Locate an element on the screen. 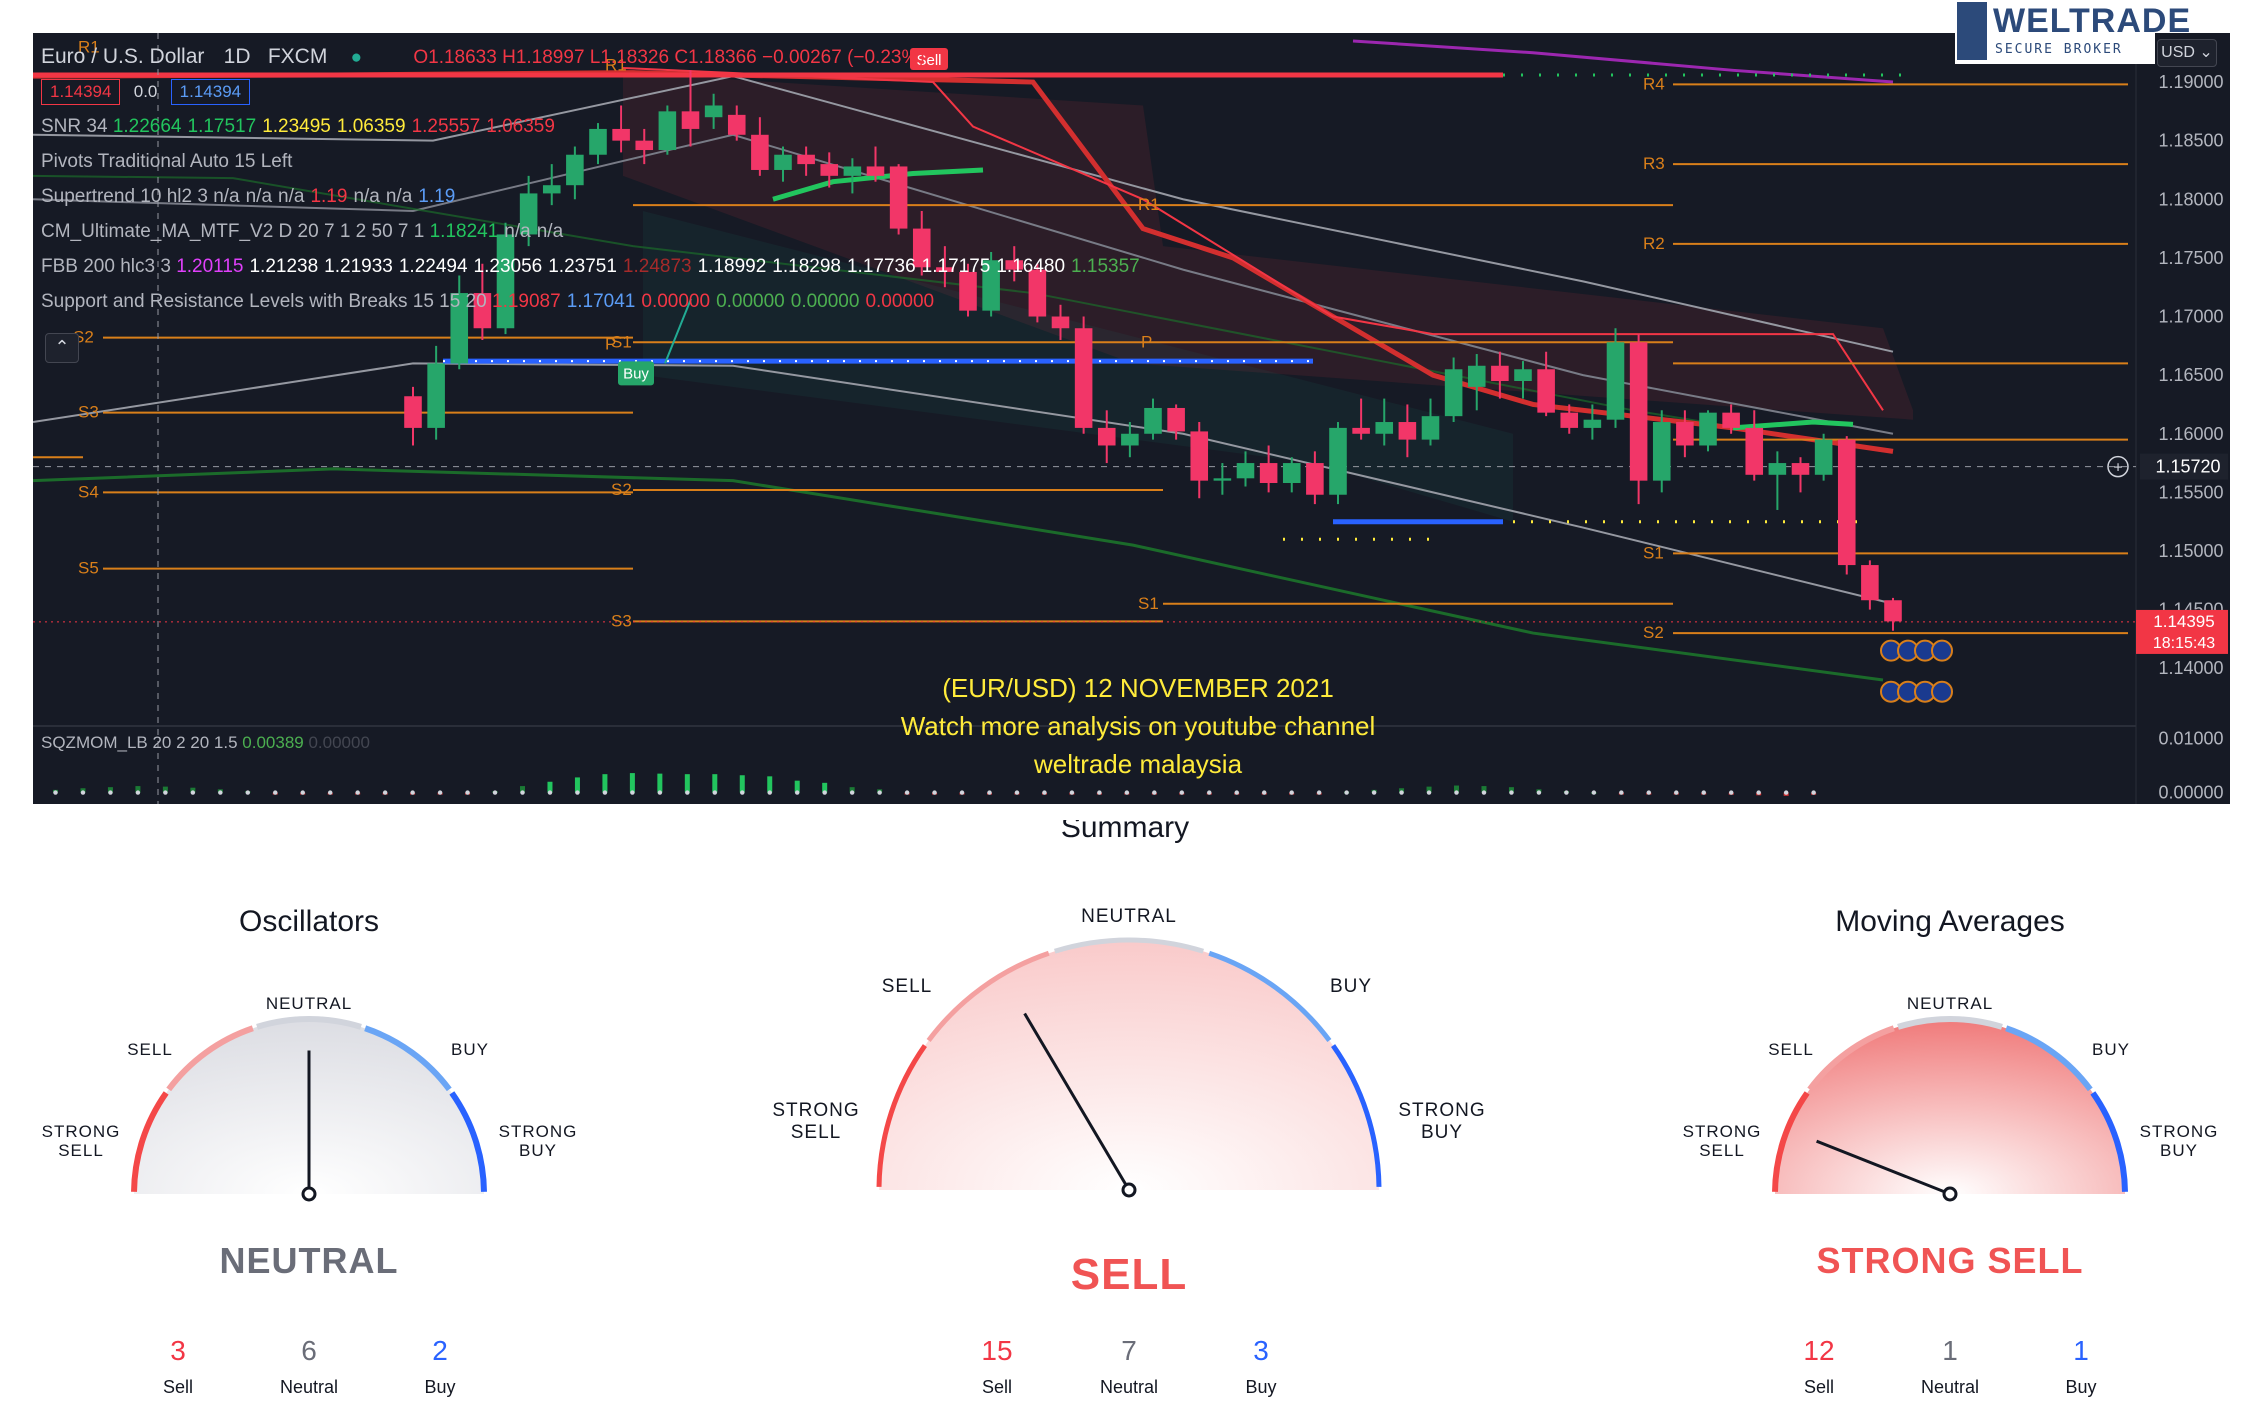 The width and height of the screenshot is (2255, 1425). count-label: Buy is located at coordinates (2081, 1387).